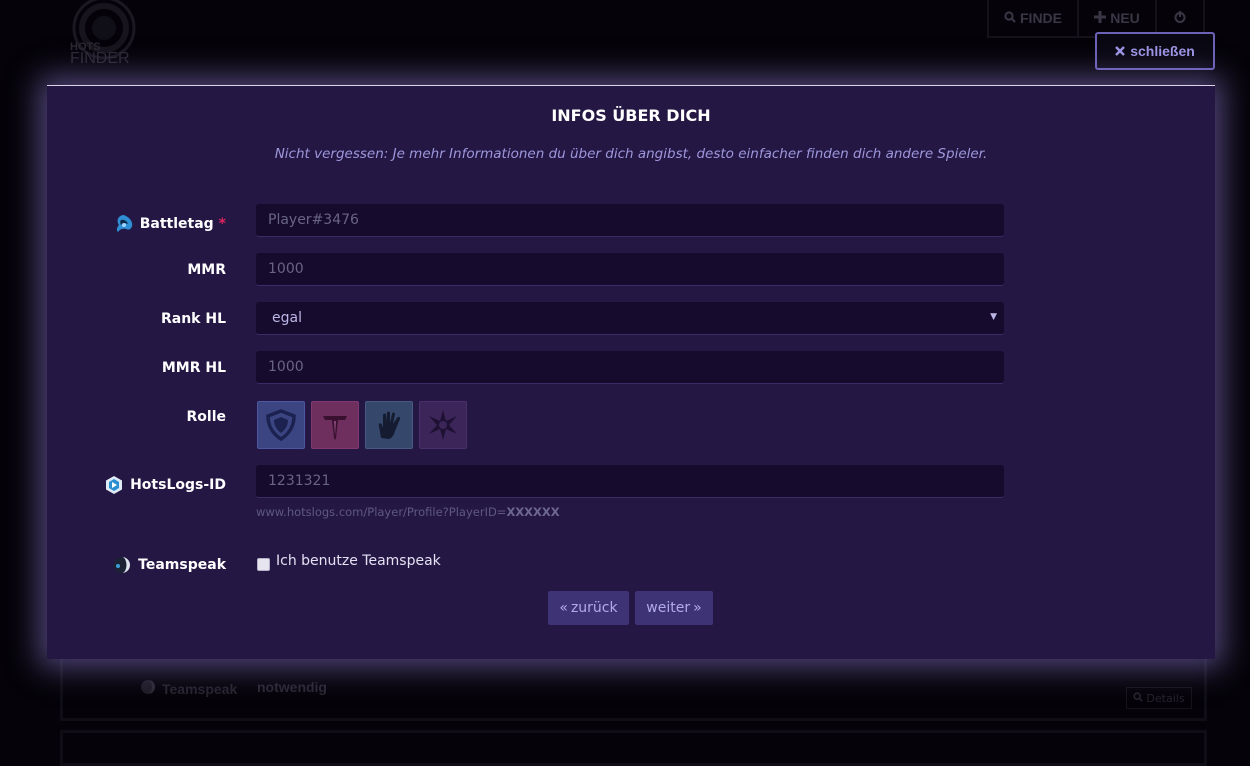 The width and height of the screenshot is (1250, 766). I want to click on role-specialist-button, so click(443, 425).